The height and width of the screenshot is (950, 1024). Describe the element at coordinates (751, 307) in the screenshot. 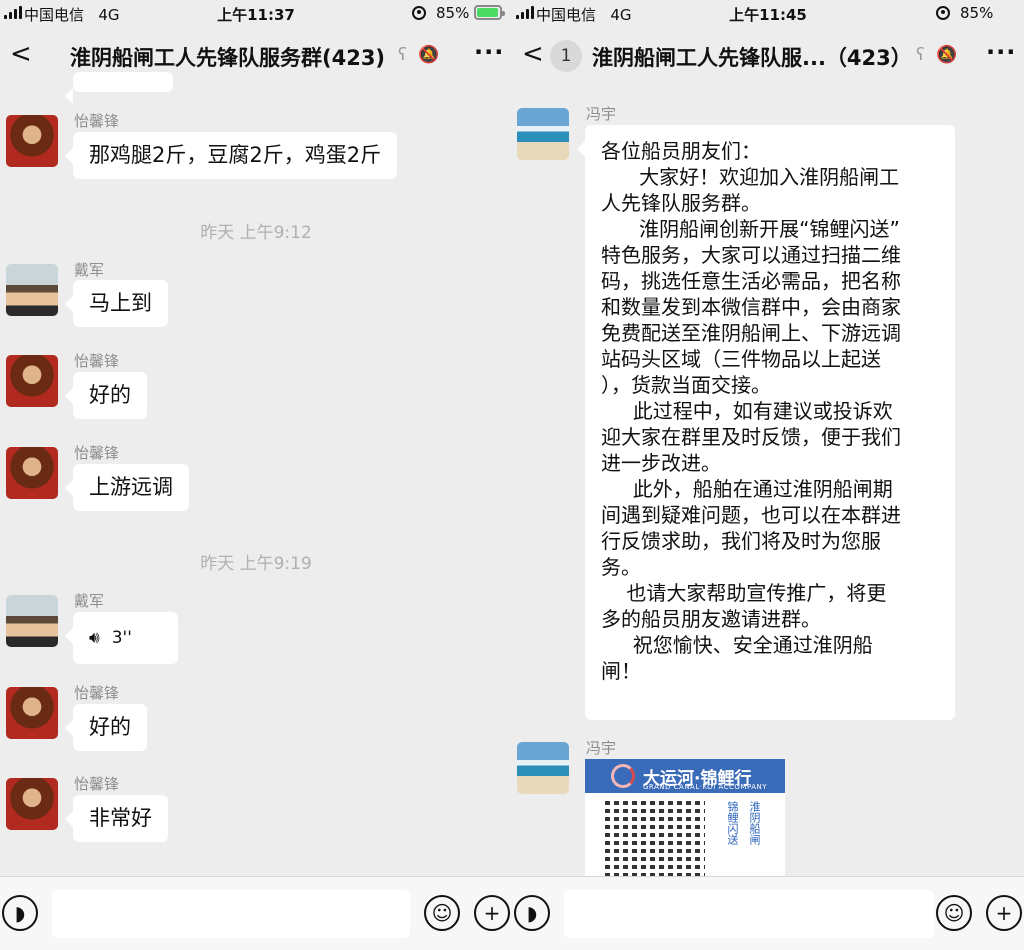

I see `announcement-line: 和数量发到本微信群中，会由商家` at that location.